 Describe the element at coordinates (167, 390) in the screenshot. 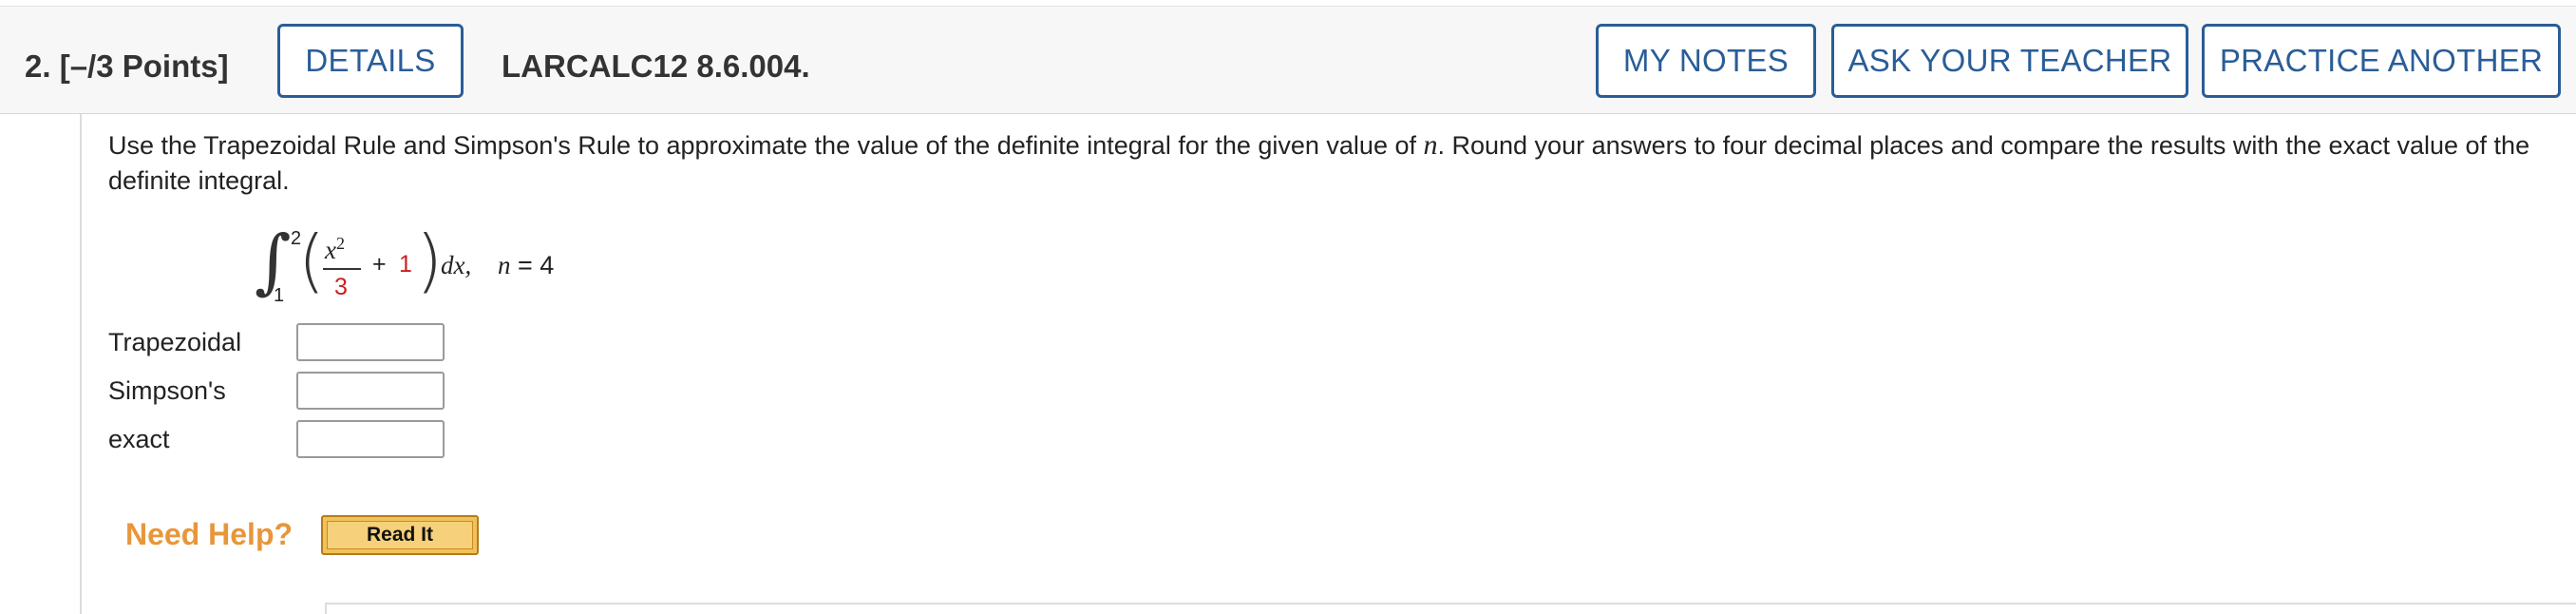

I see `simpsons-label: Simpson's` at that location.